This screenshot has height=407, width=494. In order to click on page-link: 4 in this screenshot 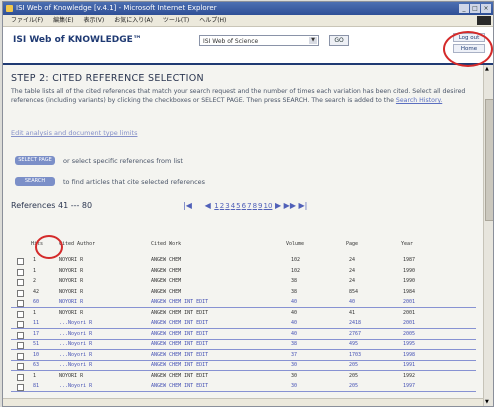, I will do `click(233, 206)`.